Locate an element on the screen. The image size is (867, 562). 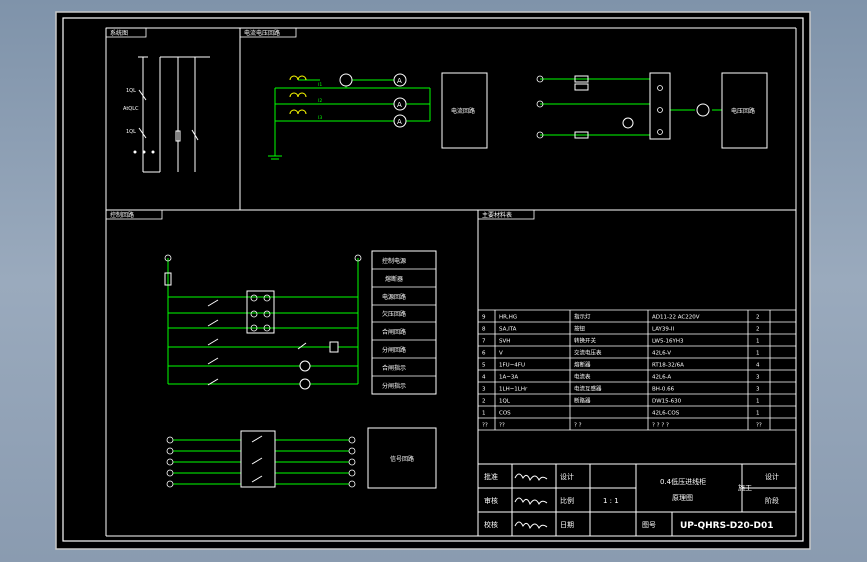
tb-drawing-no-label: 图号 is located at coordinates (649, 525).